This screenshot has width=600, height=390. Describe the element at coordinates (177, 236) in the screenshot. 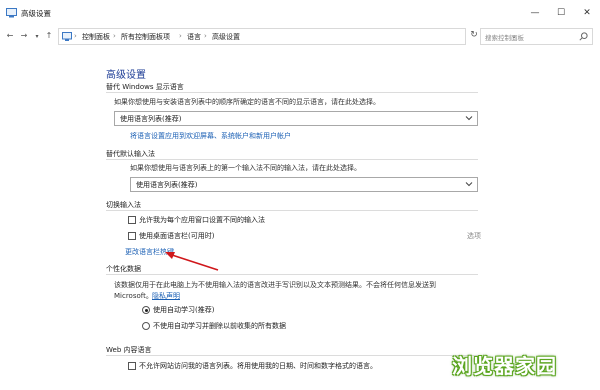

I see `desktop-language-bar-label: 使用桌面语言栏(可用时)` at that location.